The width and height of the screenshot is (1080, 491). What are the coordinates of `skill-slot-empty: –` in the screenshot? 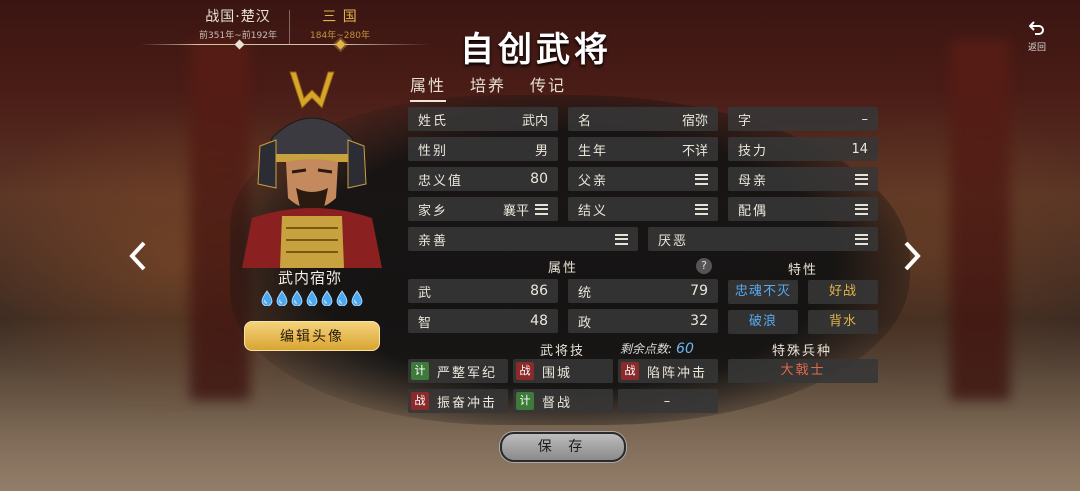 It's located at (668, 401).